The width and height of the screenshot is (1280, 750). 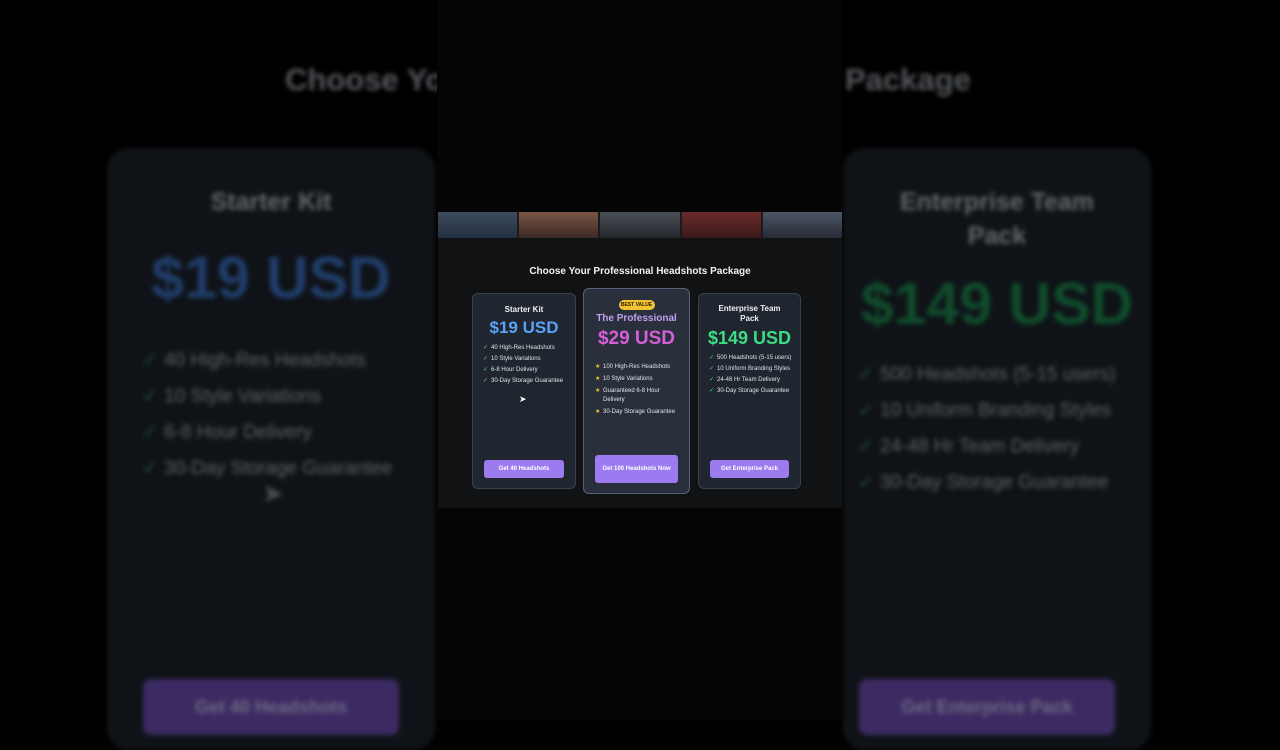 What do you see at coordinates (288, 361) in the screenshot?
I see `bg-feature-item: ✓ 40 High-Res Headshots` at bounding box center [288, 361].